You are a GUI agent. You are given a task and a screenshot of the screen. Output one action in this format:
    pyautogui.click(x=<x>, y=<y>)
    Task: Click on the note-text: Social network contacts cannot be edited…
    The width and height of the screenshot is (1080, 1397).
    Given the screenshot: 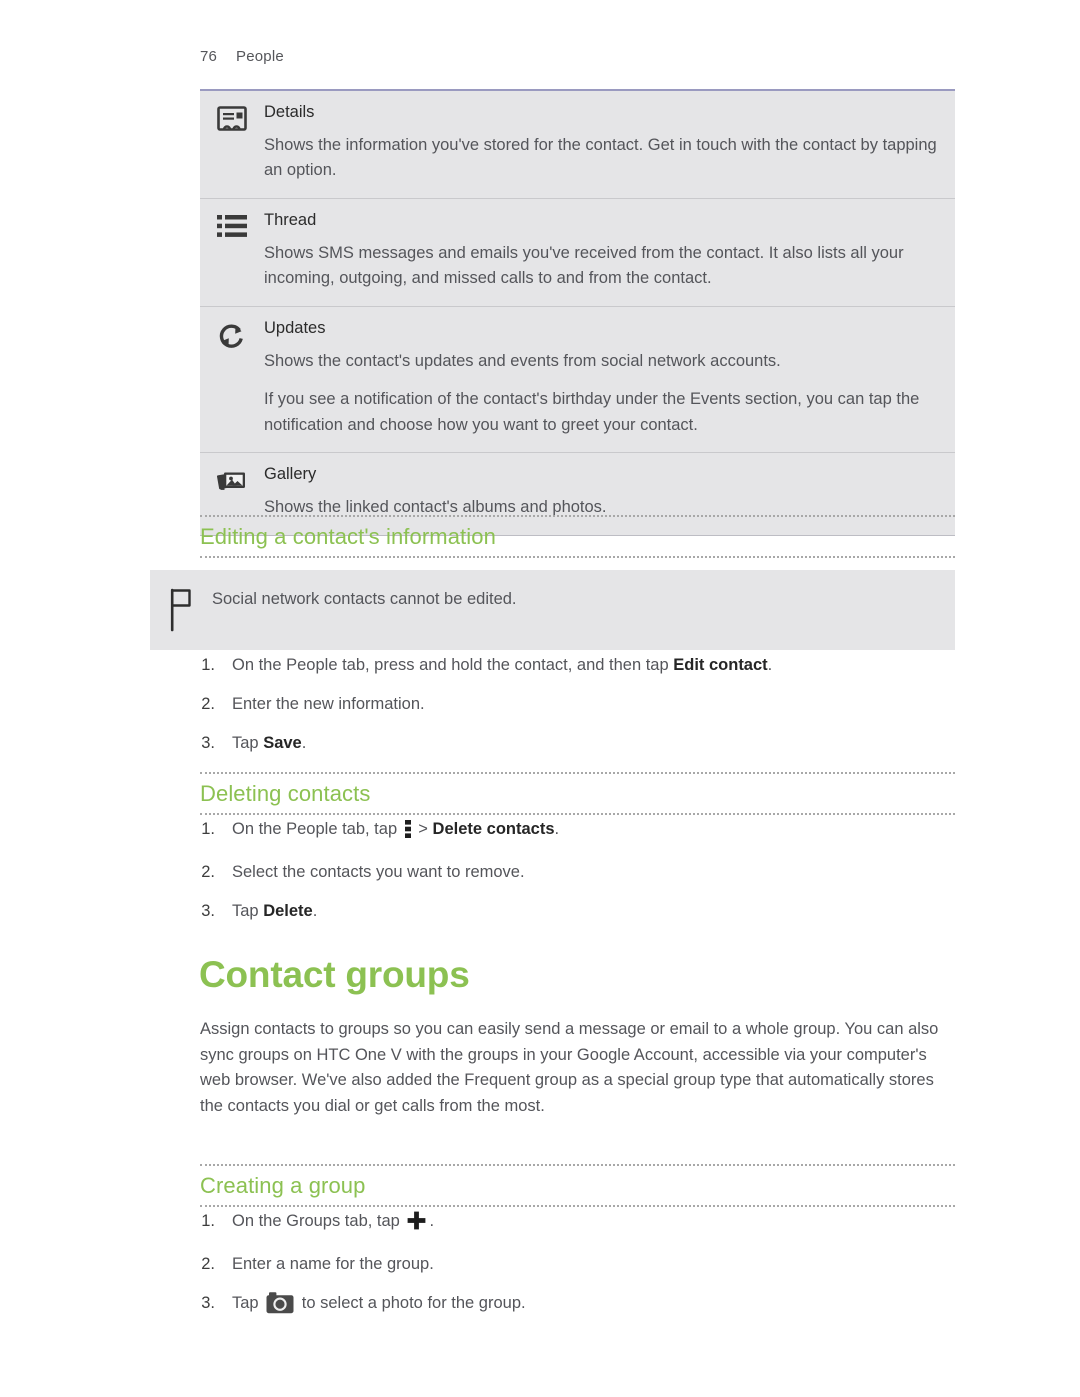 What is the action you would take?
    pyautogui.click(x=364, y=599)
    